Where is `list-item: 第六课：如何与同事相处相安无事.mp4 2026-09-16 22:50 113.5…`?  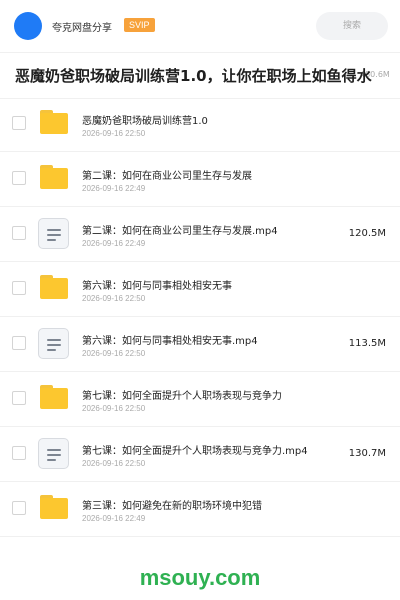
list-item: 第六课：如何与同事相处相安无事.mp4 2026-09-16 22:50 113.5… is located at coordinates (200, 345).